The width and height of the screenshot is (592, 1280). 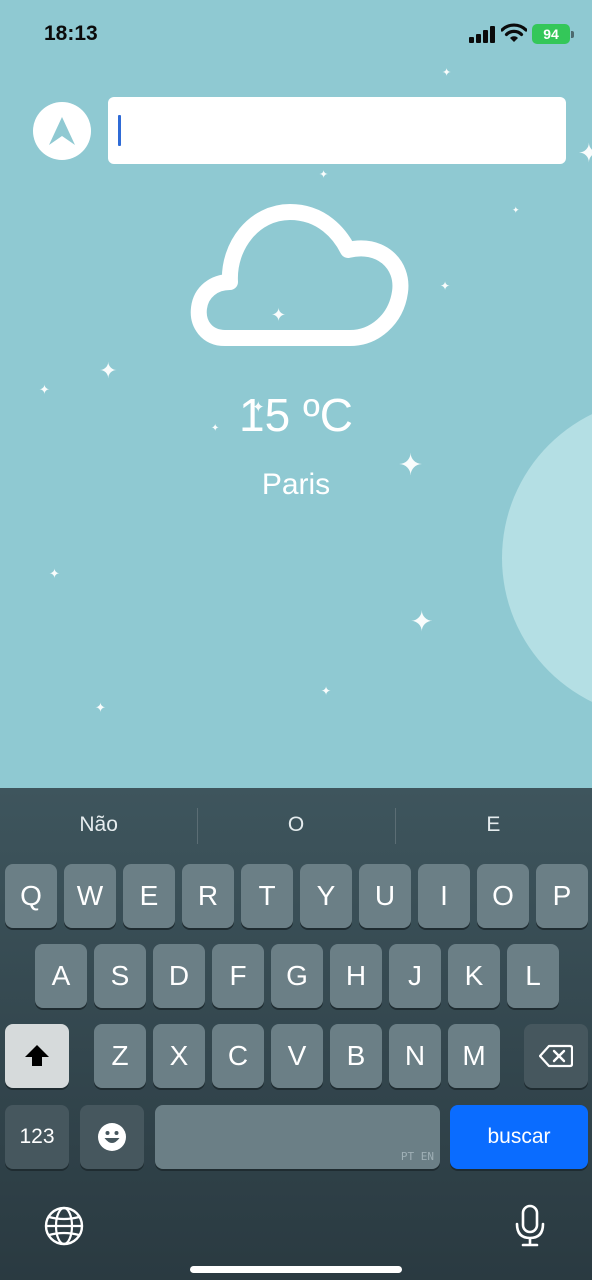 What do you see at coordinates (530, 1226) in the screenshot?
I see `mic-icon` at bounding box center [530, 1226].